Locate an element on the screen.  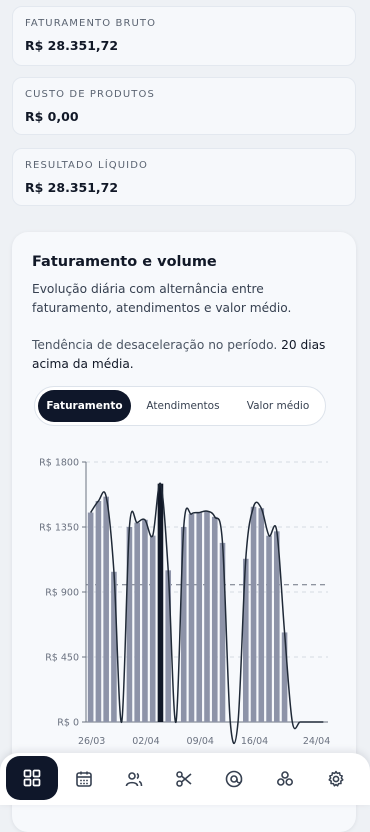
nav-dashboard is located at coordinates (32, 778).